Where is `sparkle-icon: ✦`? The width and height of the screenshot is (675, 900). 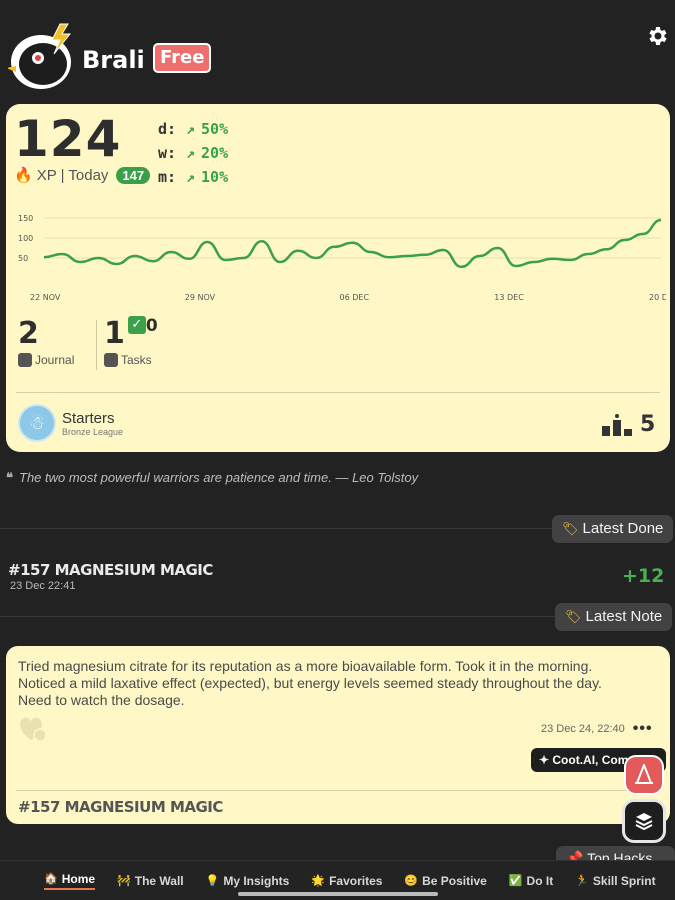 sparkle-icon: ✦ is located at coordinates (546, 760).